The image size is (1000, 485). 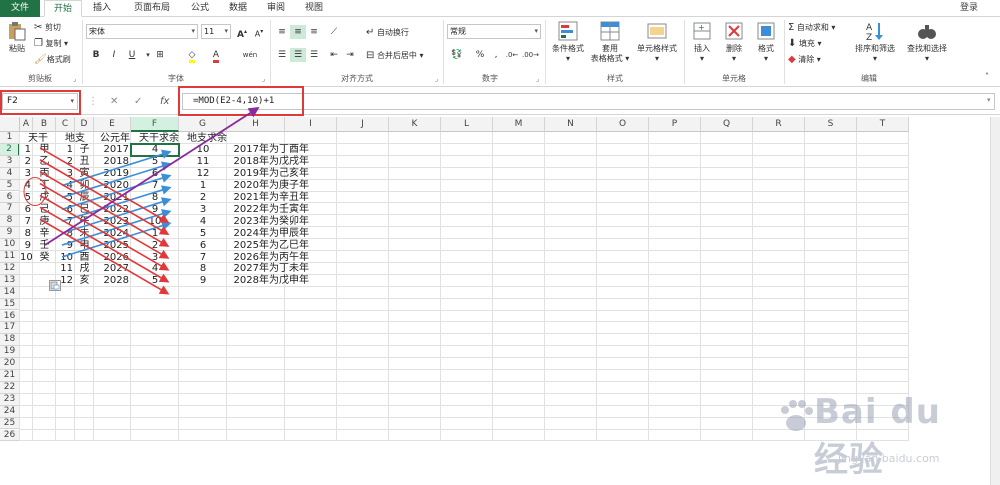 What do you see at coordinates (52, 59) in the screenshot?
I see `format-painter-button: 🖌格式刷` at bounding box center [52, 59].